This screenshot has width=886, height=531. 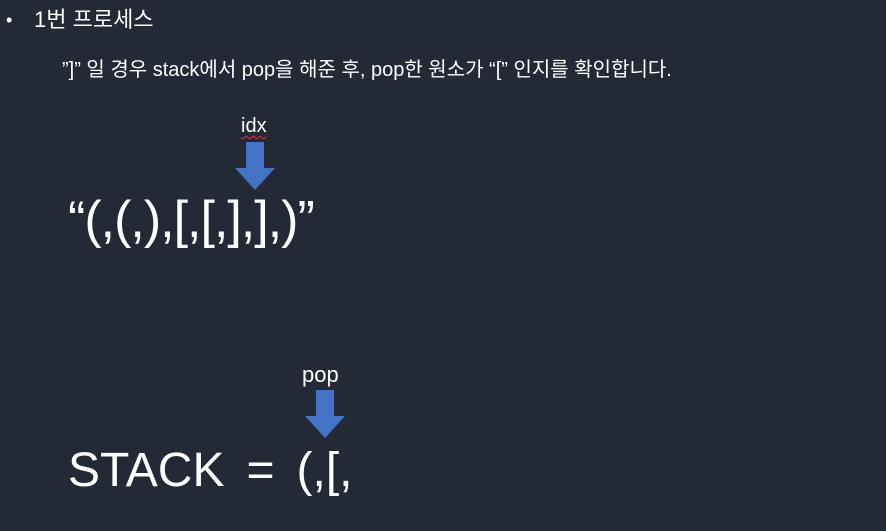 I want to click on bracket-expression: “(,(,),[,[,],],)”, so click(x=191, y=220).